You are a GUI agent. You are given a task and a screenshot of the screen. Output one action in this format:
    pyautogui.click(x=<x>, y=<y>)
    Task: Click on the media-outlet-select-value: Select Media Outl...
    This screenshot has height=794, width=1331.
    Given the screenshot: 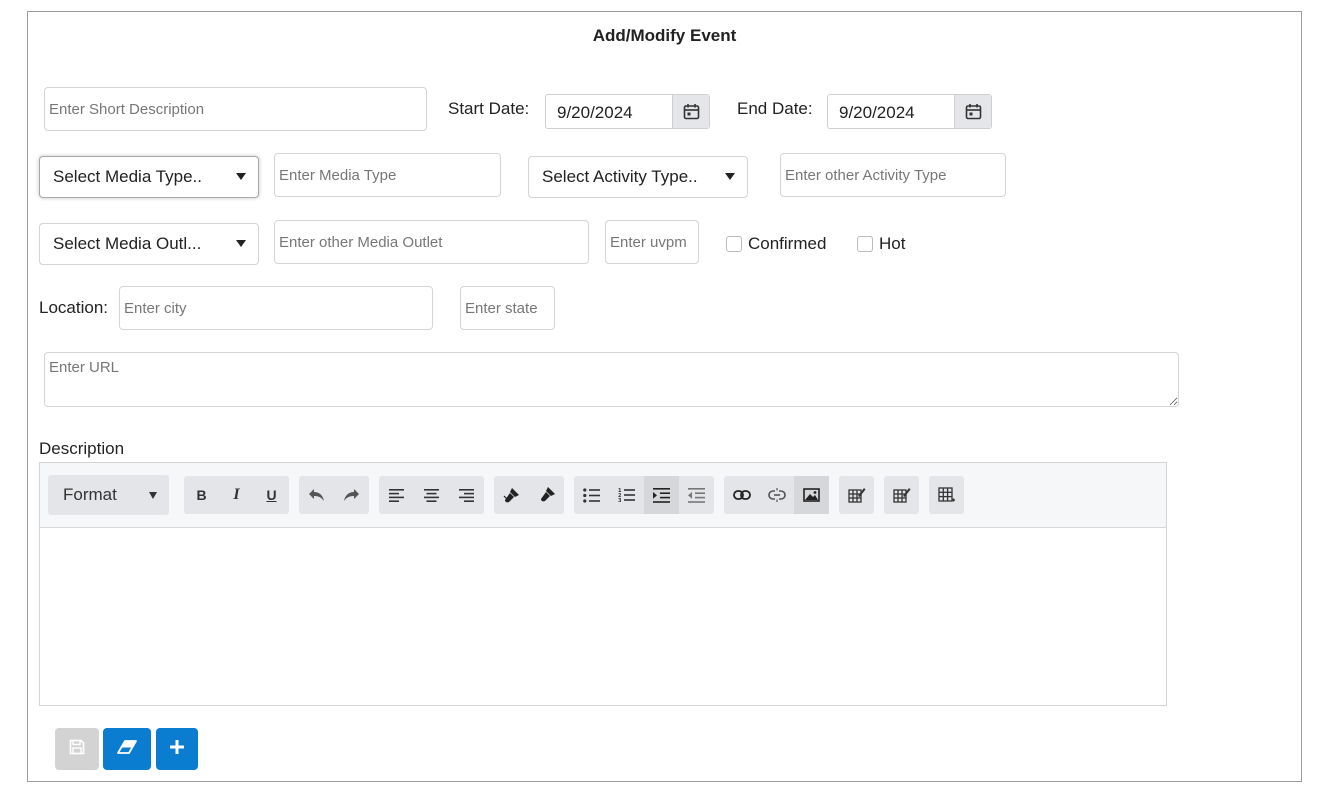 What is the action you would take?
    pyautogui.click(x=127, y=243)
    